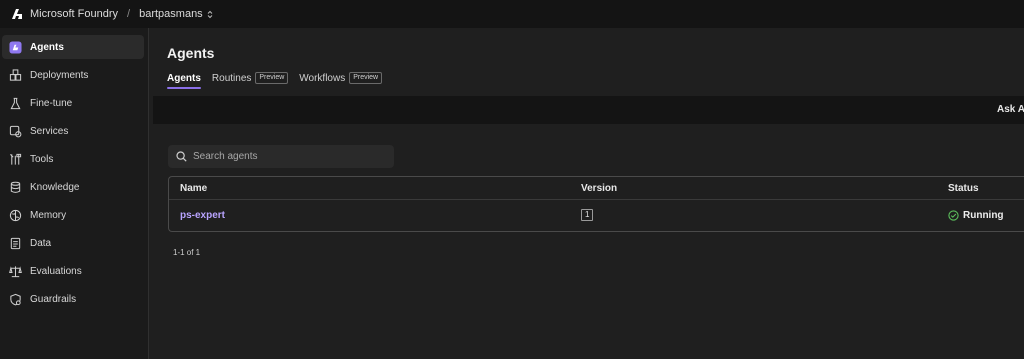 The image size is (1024, 359). Describe the element at coordinates (47, 47) in the screenshot. I see `sidebar-item-label: Agents` at that location.